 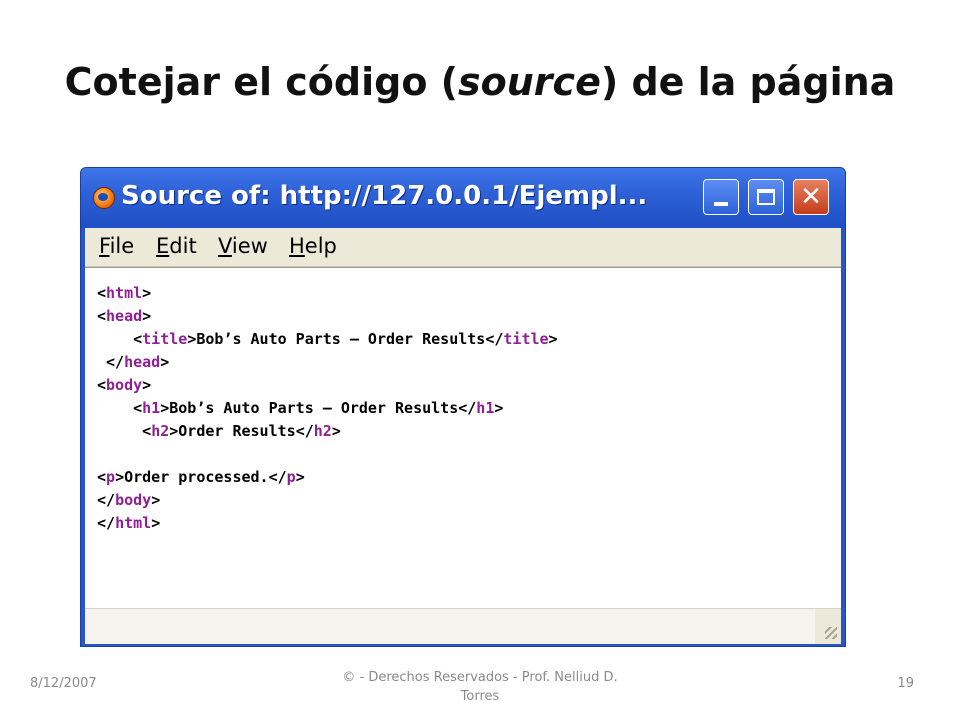 What do you see at coordinates (163, 246) in the screenshot?
I see `menu-edit-accel: E` at bounding box center [163, 246].